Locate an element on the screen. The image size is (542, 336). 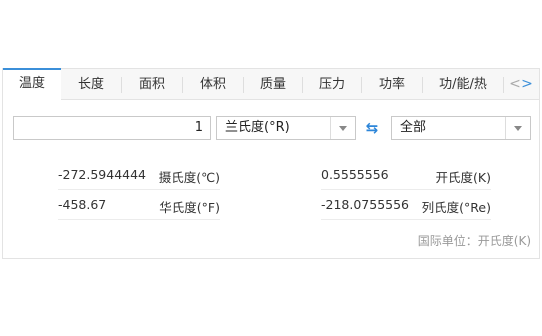
swap-arrows-icon: ⇆ is located at coordinates (372, 128).